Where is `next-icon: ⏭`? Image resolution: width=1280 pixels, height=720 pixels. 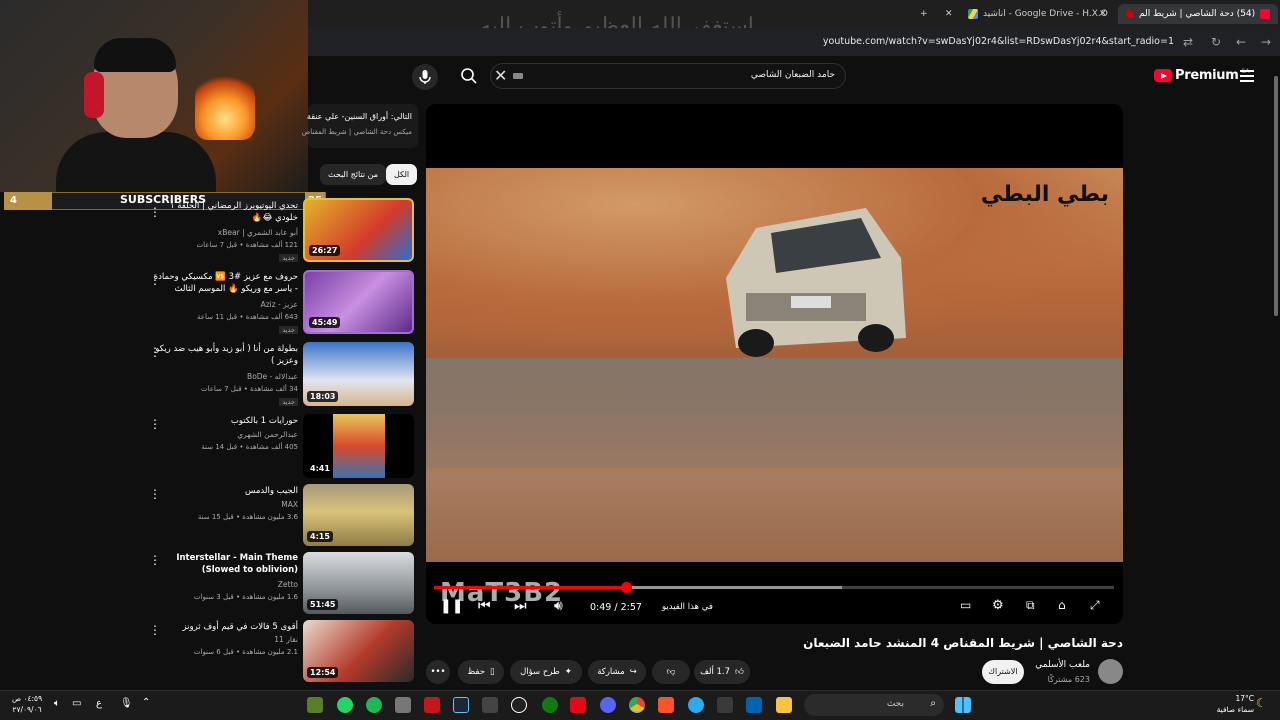
next-icon: ⏭ is located at coordinates (520, 606).